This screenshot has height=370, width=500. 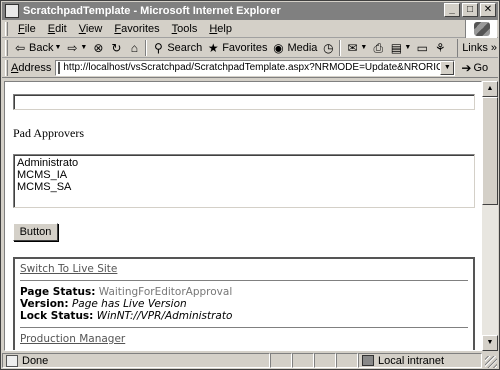 What do you see at coordinates (91, 29) in the screenshot?
I see `menu-view: View` at bounding box center [91, 29].